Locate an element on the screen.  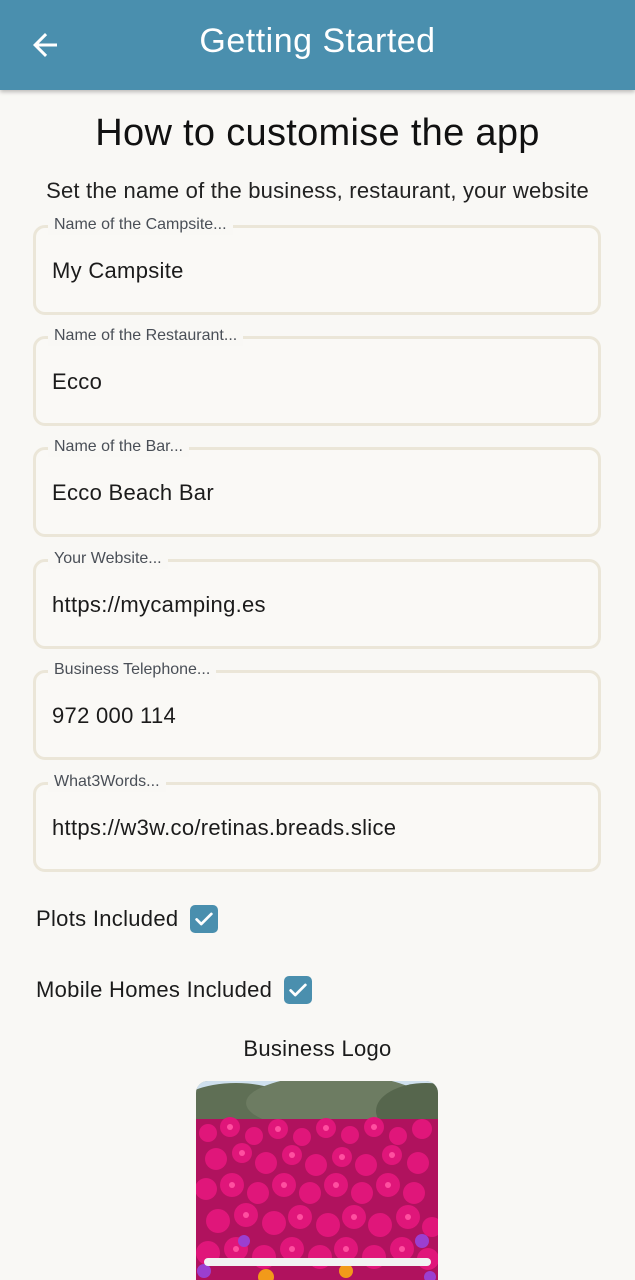
field-value: 972 000 114 is located at coordinates (114, 716).